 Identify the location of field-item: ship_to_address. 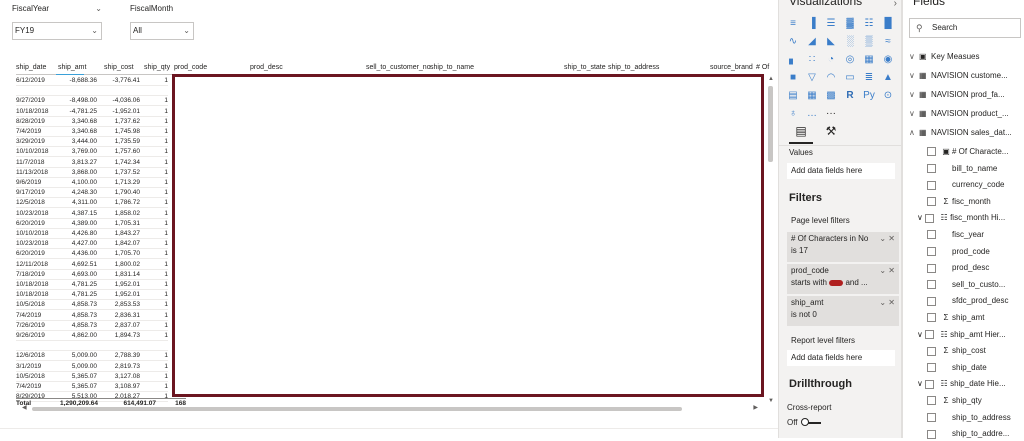
(975, 418).